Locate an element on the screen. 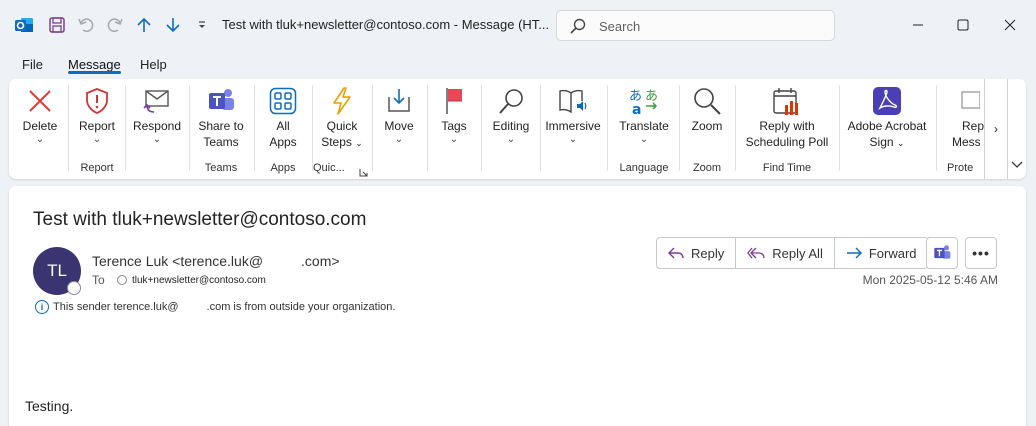  immersive-label: Immersive is located at coordinates (573, 126).